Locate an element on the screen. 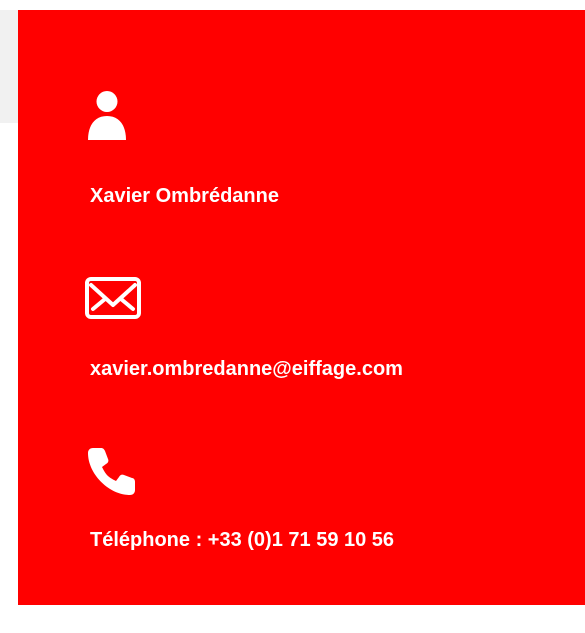  contact-email-link: xavier.ombredanne@eiffage.com is located at coordinates (246, 369).